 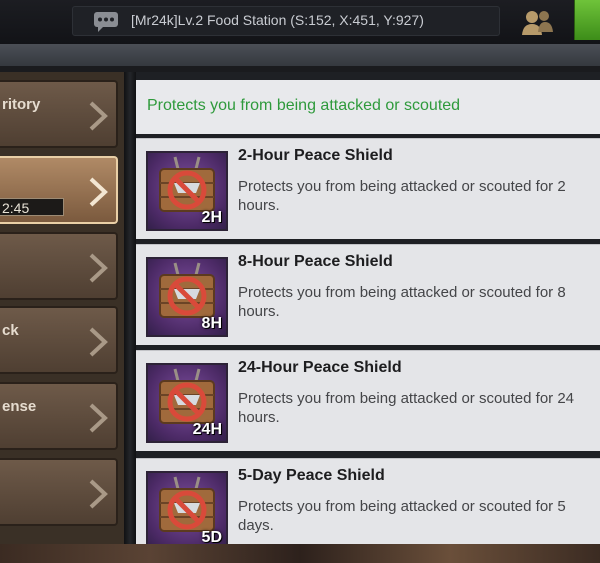 I want to click on panel-divider, so click(x=130, y=308).